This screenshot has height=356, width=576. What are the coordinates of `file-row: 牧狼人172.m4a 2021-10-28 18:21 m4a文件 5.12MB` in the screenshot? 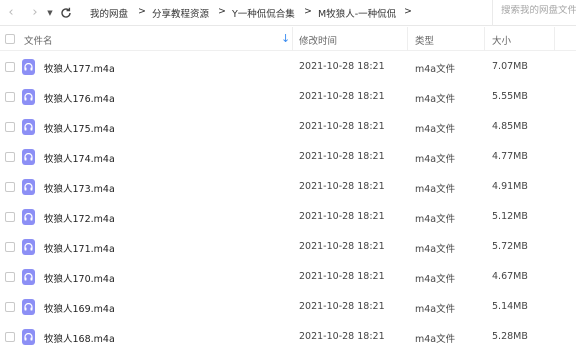 It's located at (288, 217).